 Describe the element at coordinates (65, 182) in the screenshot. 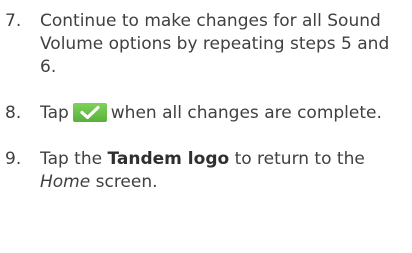

I see `home-screen-label: Home` at that location.